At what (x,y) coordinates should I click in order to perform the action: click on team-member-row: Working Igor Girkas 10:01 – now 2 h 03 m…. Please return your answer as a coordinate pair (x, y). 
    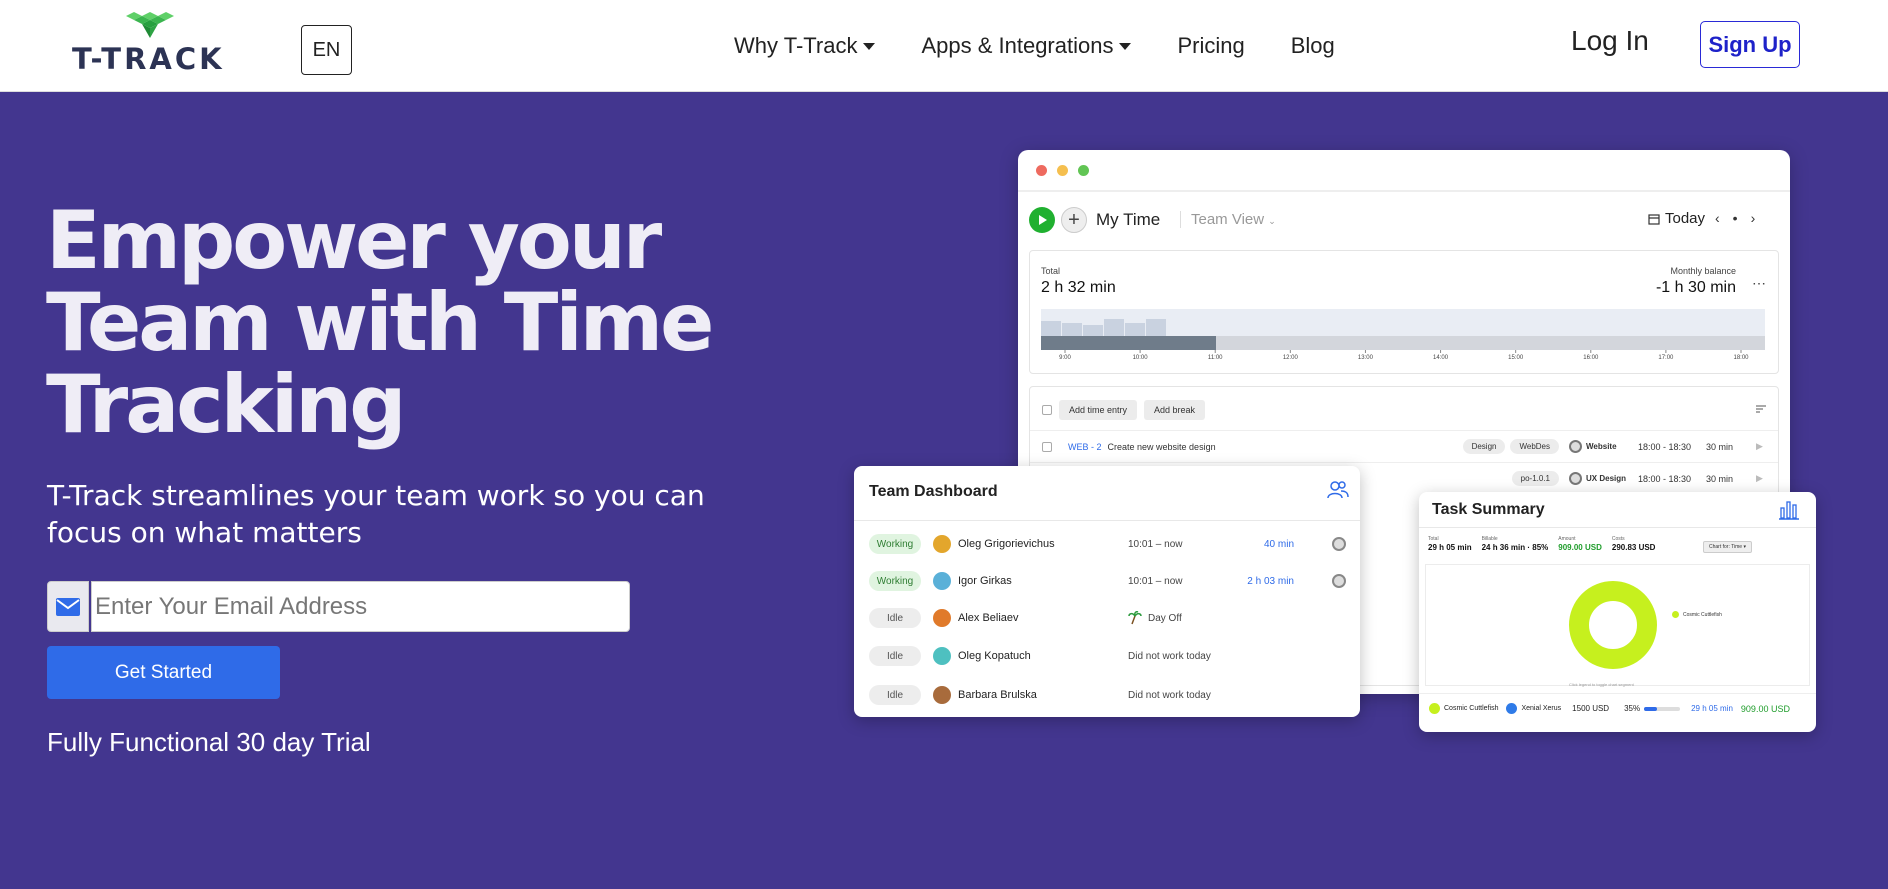
    Looking at the image, I should click on (1107, 581).